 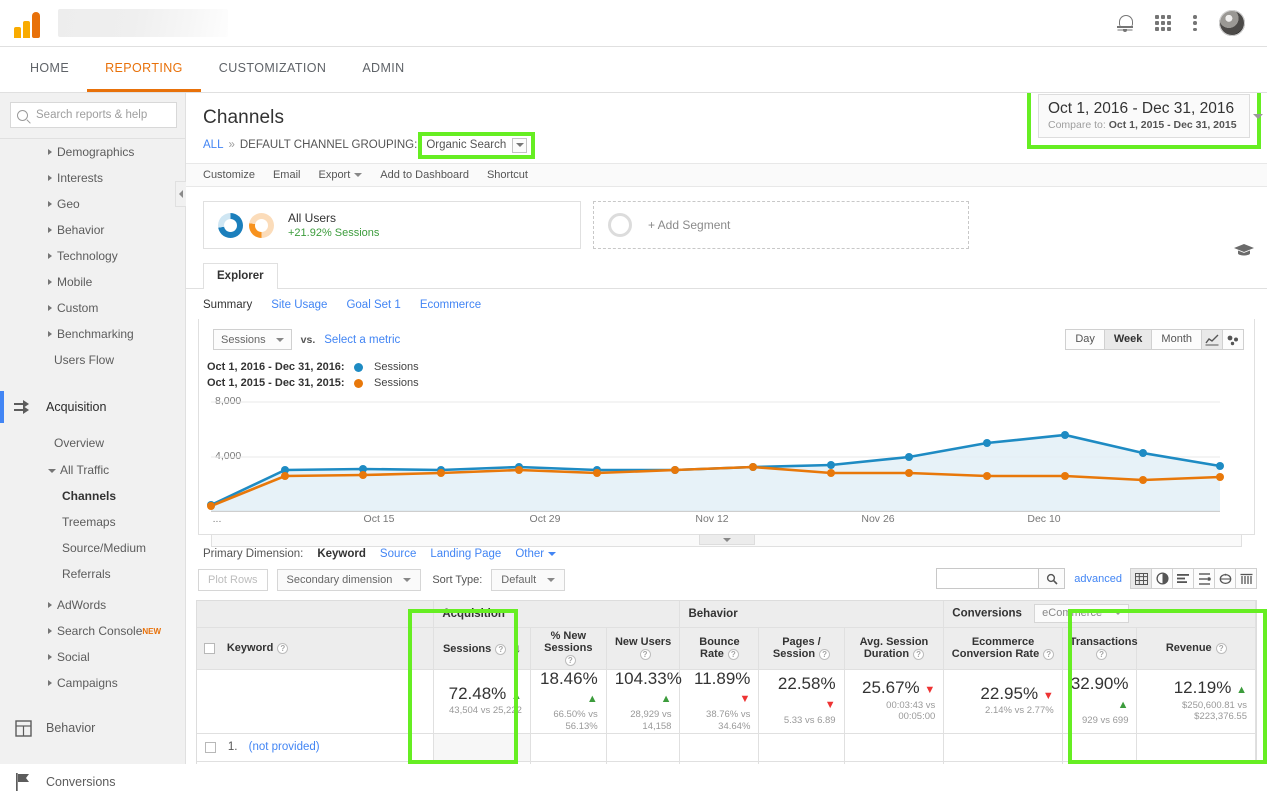 I want to click on sidebar-item-technology: Technology, so click(x=92, y=256).